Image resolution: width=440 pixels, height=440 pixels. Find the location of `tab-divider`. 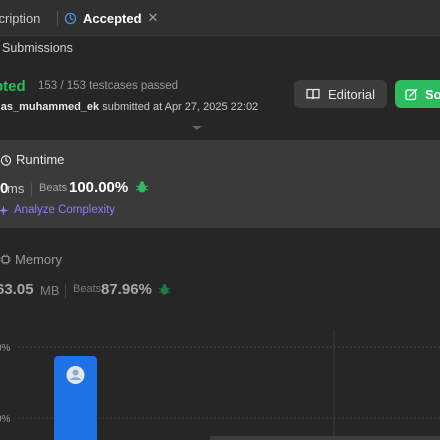

tab-divider is located at coordinates (57, 18).